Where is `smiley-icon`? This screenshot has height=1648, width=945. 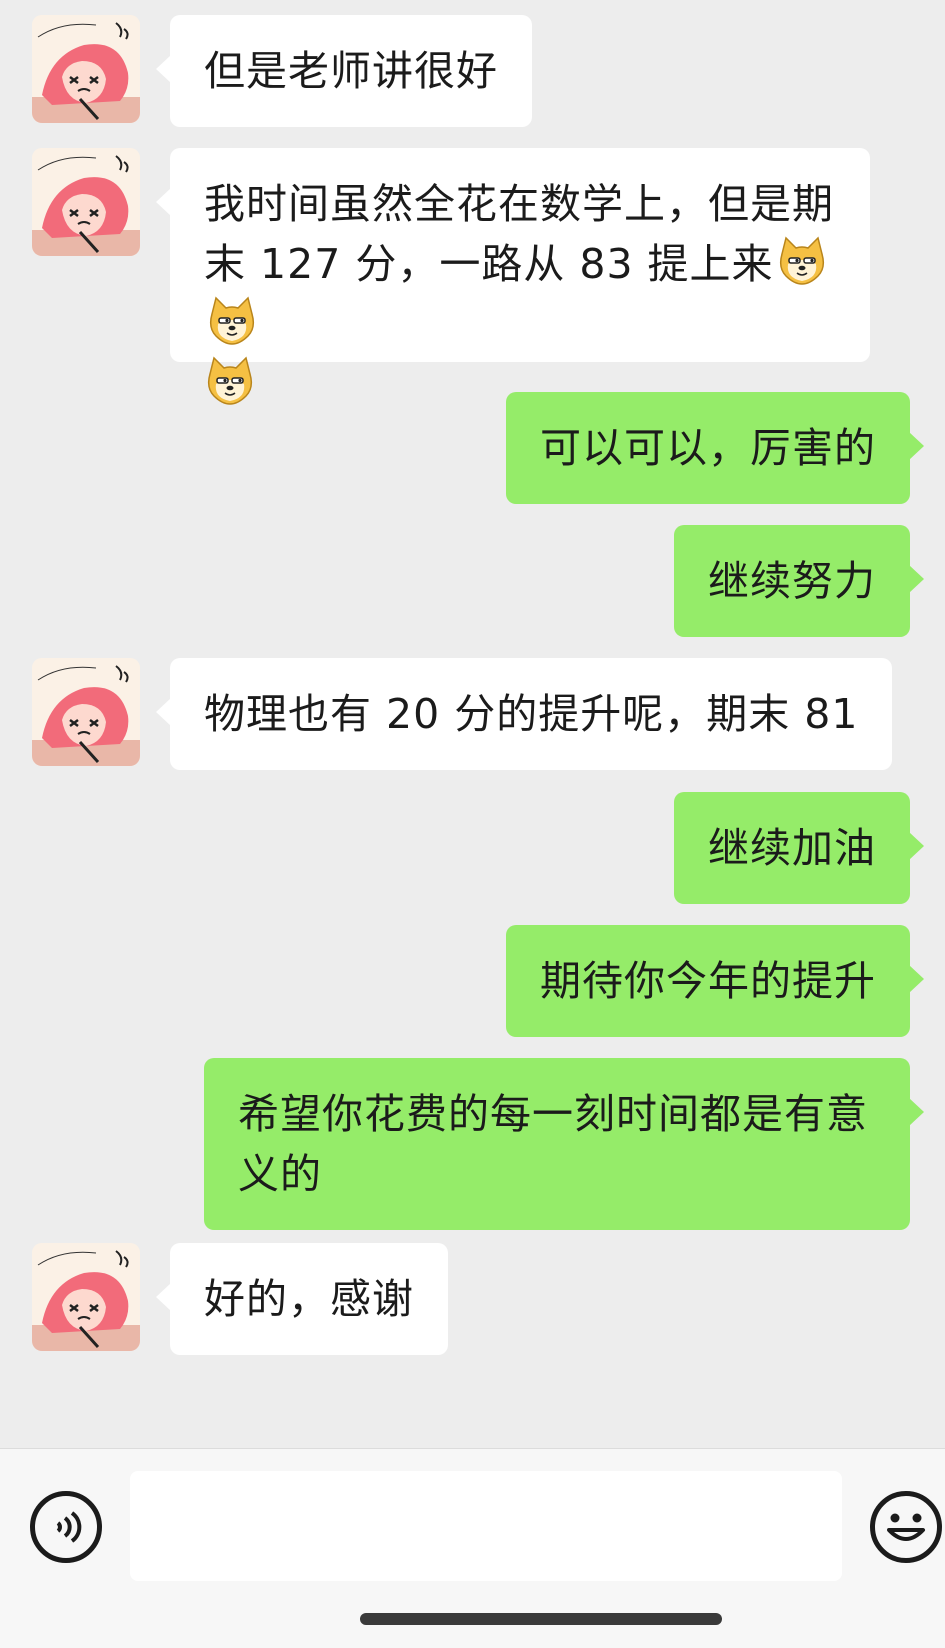 smiley-icon is located at coordinates (906, 1527).